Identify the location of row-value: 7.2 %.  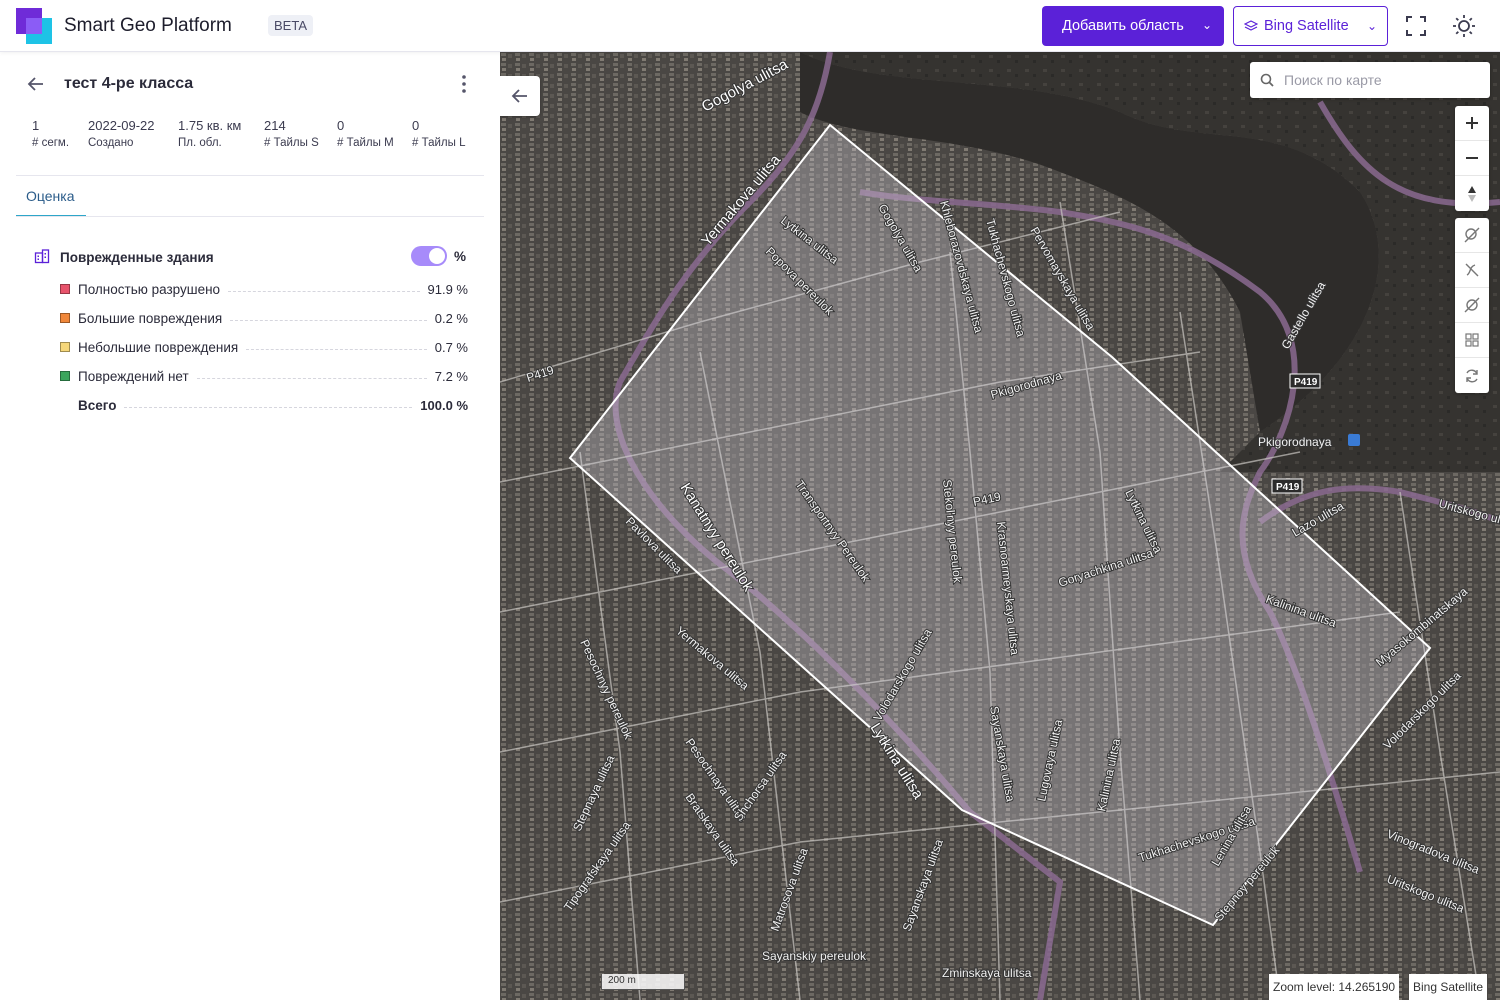
(451, 376).